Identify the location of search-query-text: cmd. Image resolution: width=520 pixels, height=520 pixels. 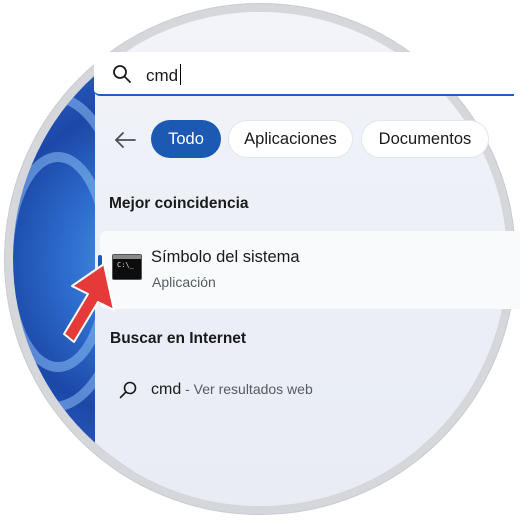
(162, 75).